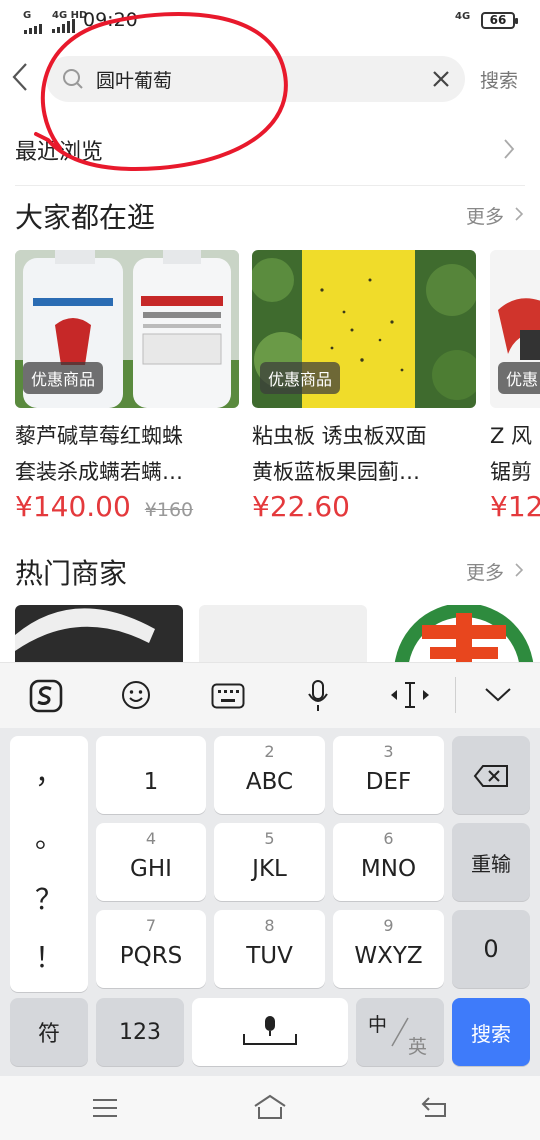 This screenshot has height=1140, width=540. What do you see at coordinates (71, 573) in the screenshot?
I see `merchants-title: 热门商家` at bounding box center [71, 573].